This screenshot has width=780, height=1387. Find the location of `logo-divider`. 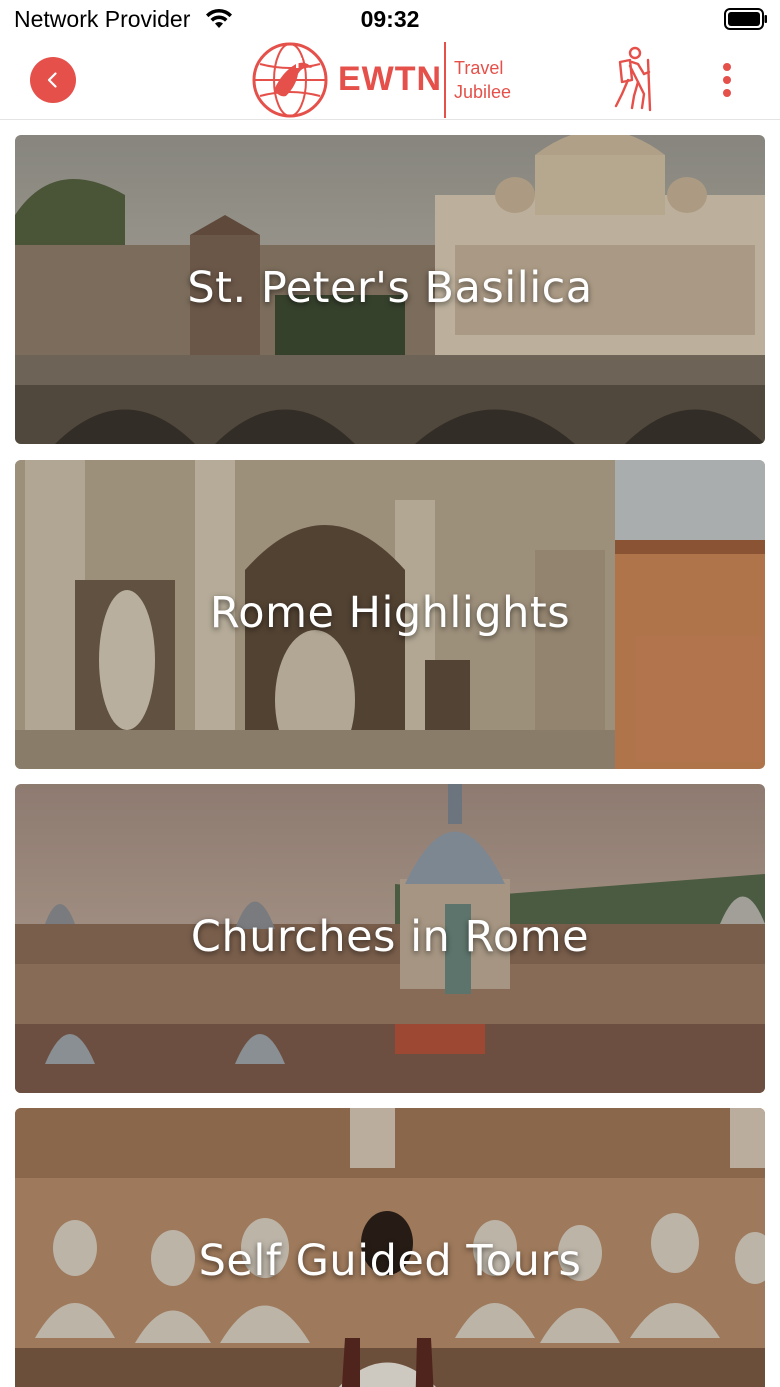

logo-divider is located at coordinates (445, 80).